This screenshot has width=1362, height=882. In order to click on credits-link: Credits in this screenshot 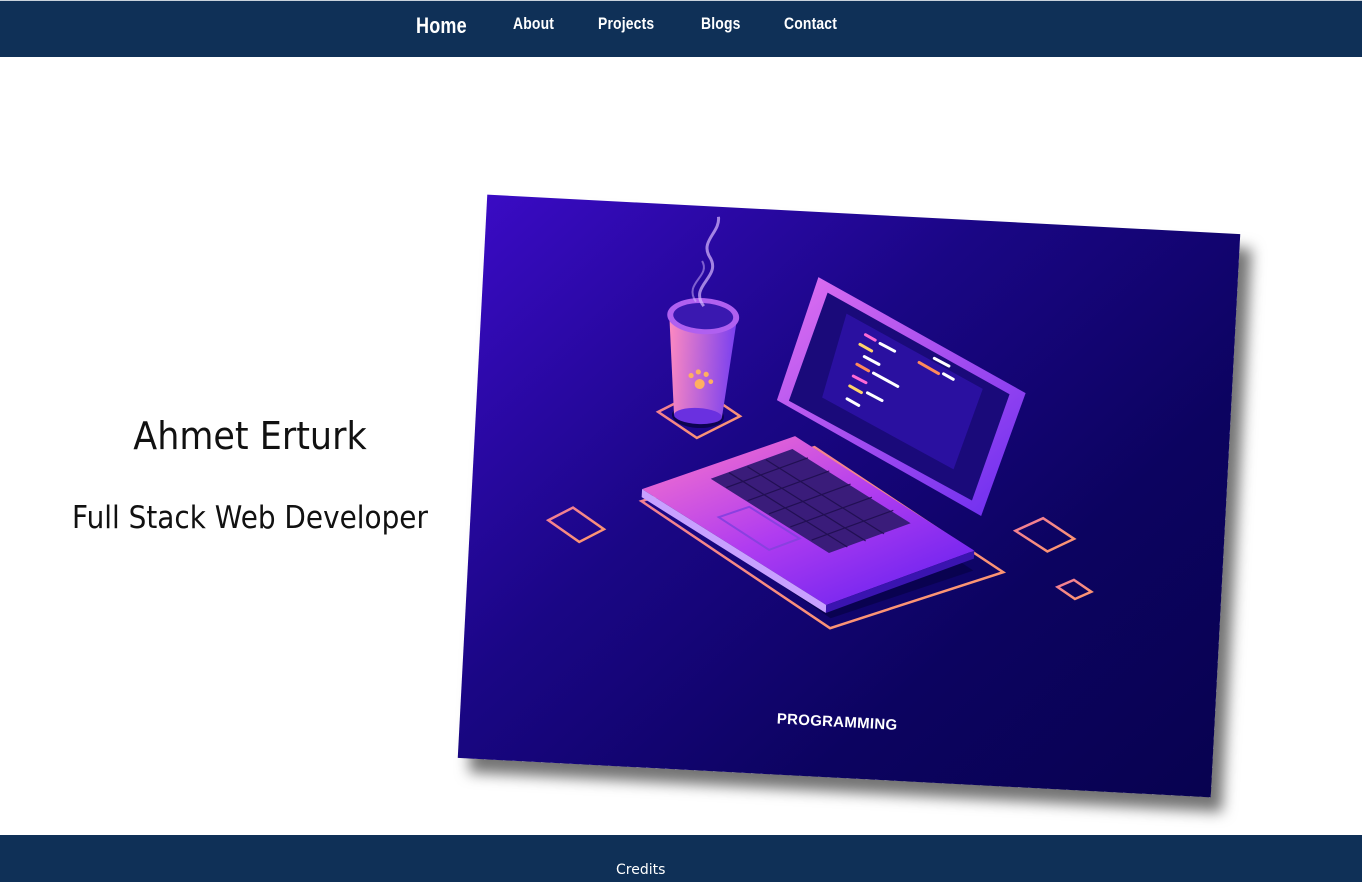, I will do `click(640, 870)`.